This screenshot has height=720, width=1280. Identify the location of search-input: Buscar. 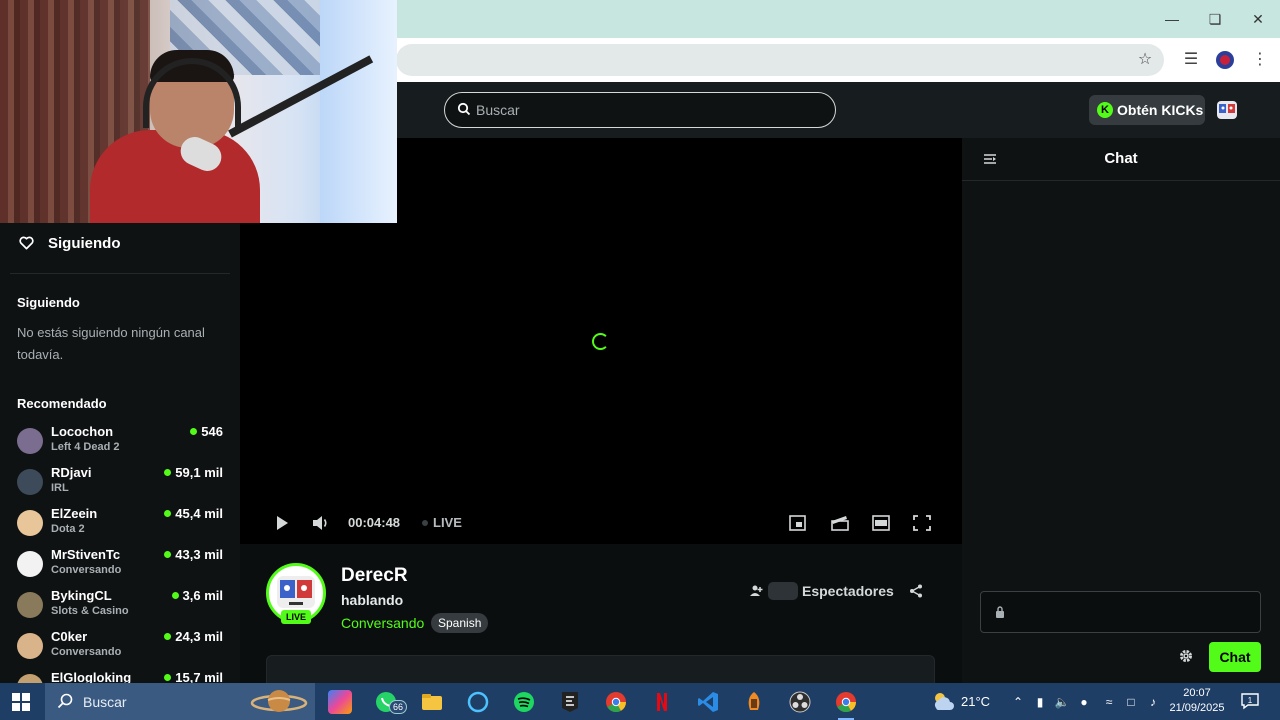
(640, 110).